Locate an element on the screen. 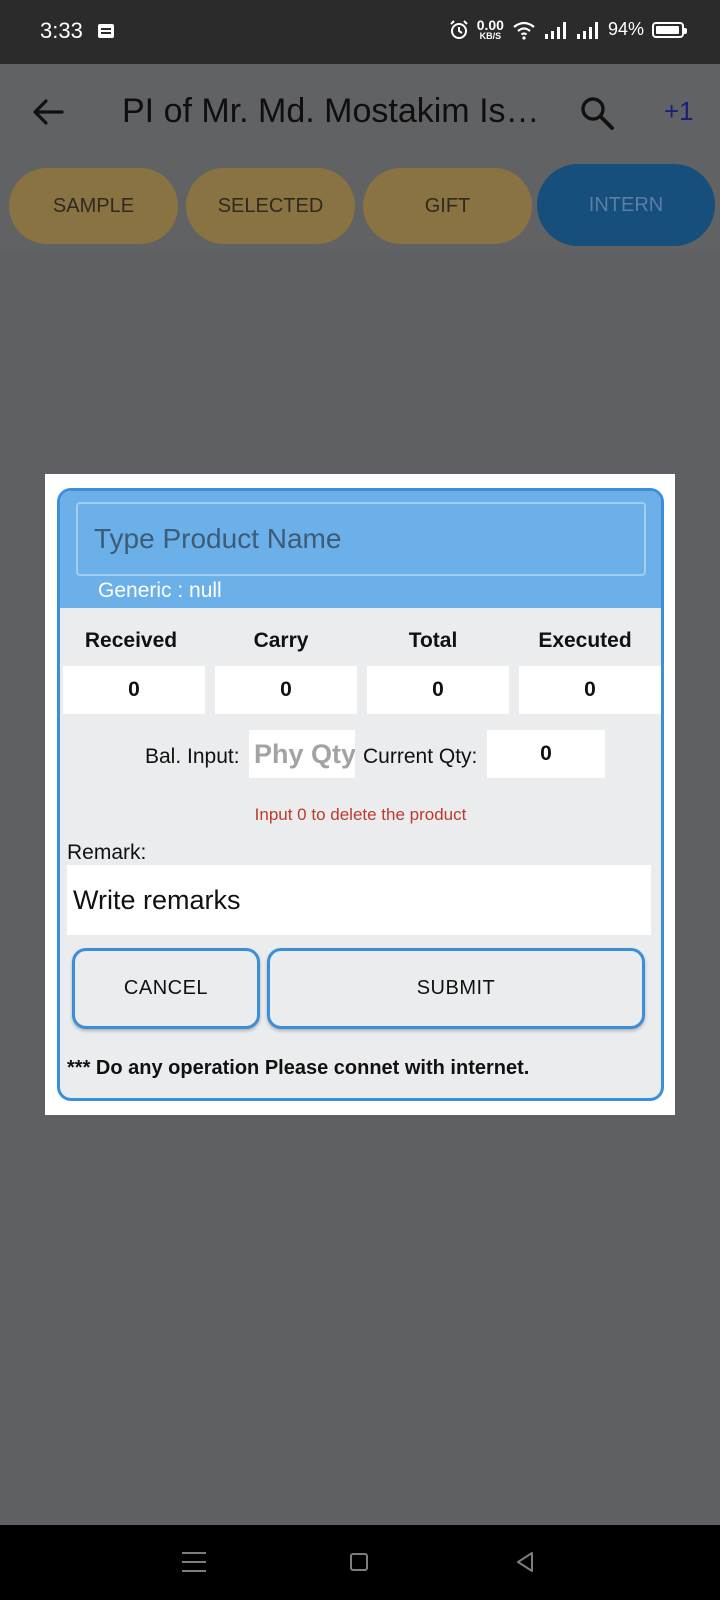 The height and width of the screenshot is (1600, 720). tab-sample: SAMPLE is located at coordinates (93, 206).